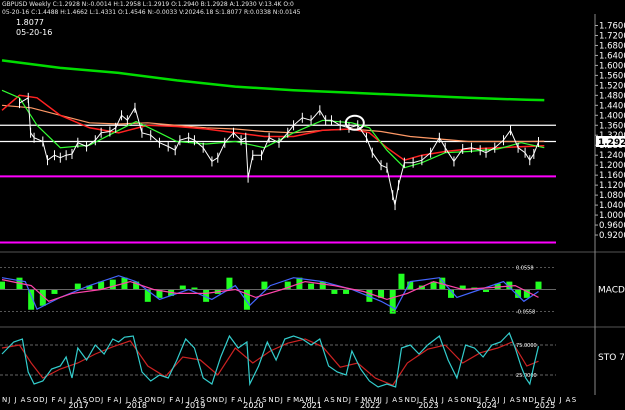  What do you see at coordinates (612, 216) in the screenshot?
I see `y-tick-label: 1.0000` at bounding box center [612, 216].